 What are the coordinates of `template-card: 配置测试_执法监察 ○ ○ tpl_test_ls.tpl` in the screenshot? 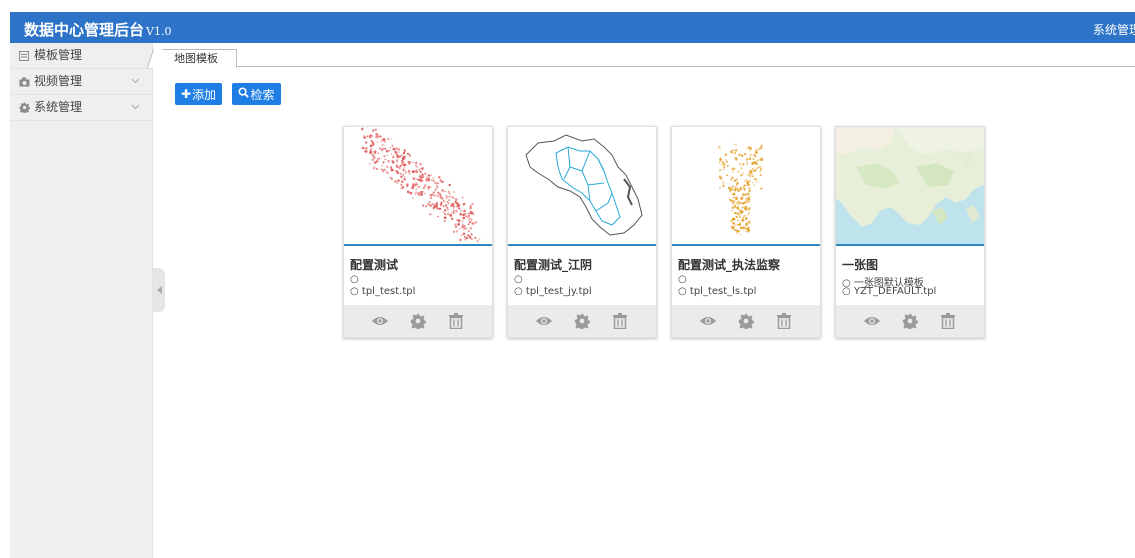 It's located at (746, 232).